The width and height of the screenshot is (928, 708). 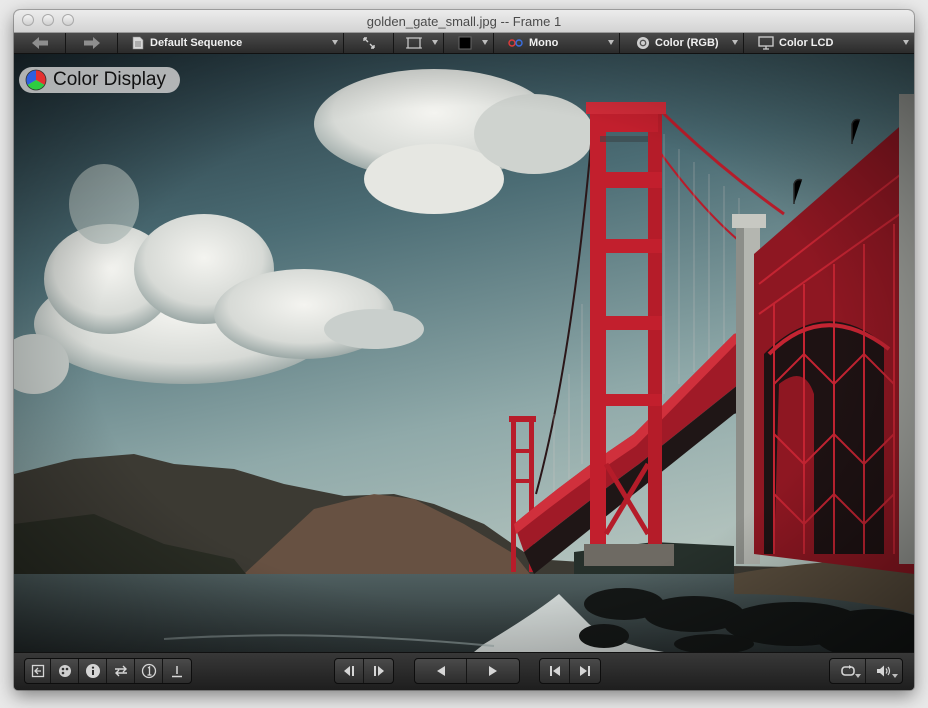 I want to click on jump-group, so click(x=570, y=671).